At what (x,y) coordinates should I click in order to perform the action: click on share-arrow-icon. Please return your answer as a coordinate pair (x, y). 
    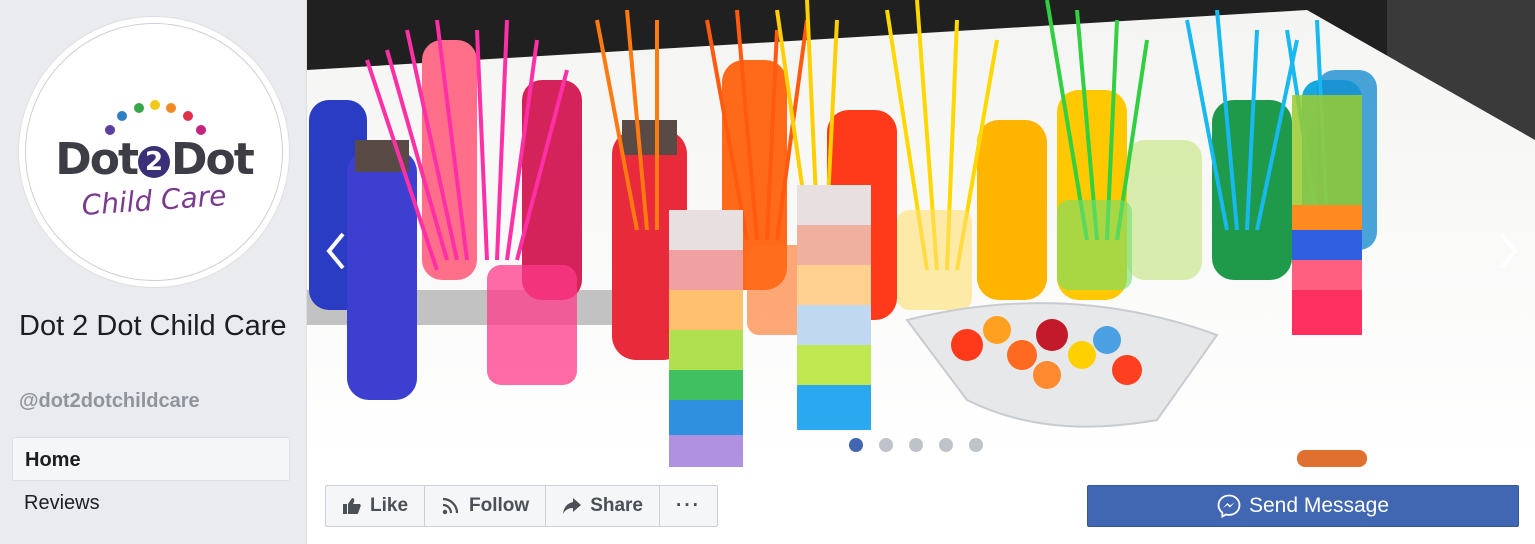
    Looking at the image, I should click on (572, 506).